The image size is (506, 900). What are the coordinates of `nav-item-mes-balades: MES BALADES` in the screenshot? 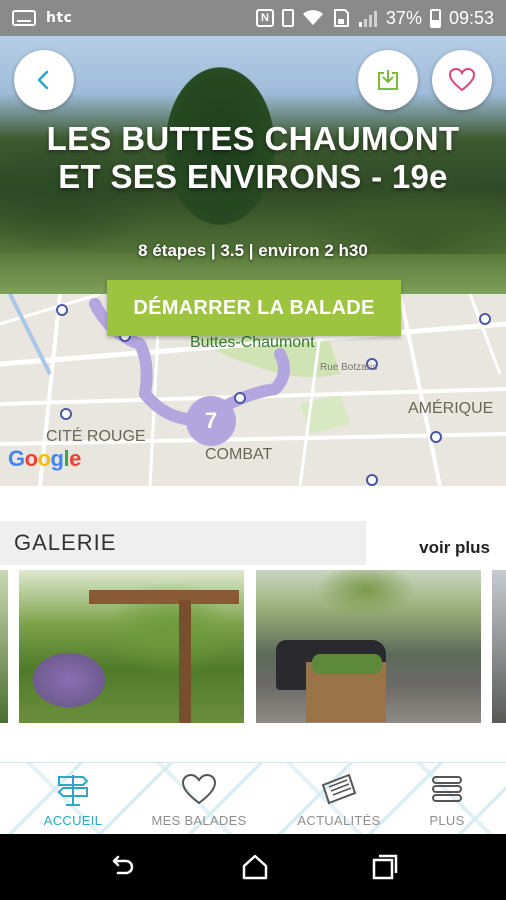 It's located at (199, 799).